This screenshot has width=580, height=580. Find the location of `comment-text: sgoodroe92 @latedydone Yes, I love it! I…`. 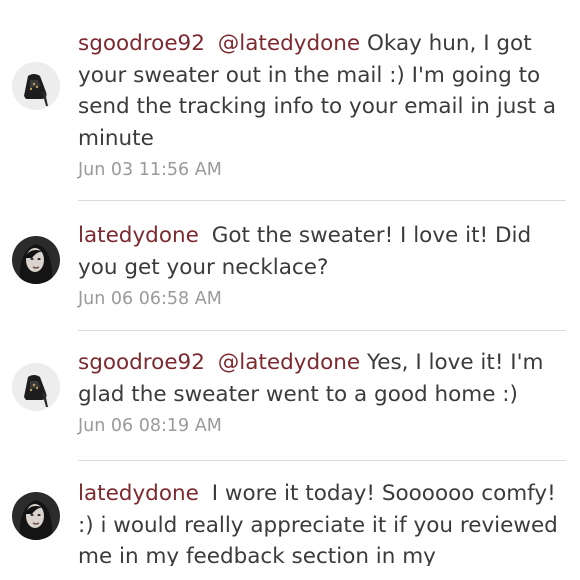

comment-text: sgoodroe92 @latedydone Yes, I love it! I… is located at coordinates (324, 378).